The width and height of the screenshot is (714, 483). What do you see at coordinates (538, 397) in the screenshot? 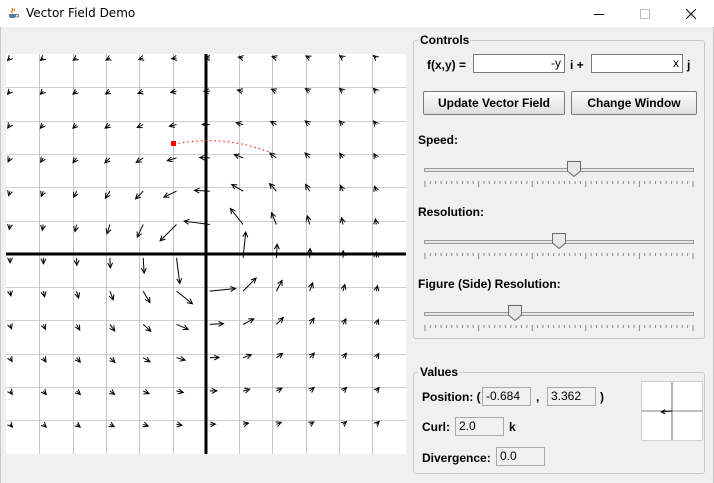
I see `position-comma: ,` at bounding box center [538, 397].